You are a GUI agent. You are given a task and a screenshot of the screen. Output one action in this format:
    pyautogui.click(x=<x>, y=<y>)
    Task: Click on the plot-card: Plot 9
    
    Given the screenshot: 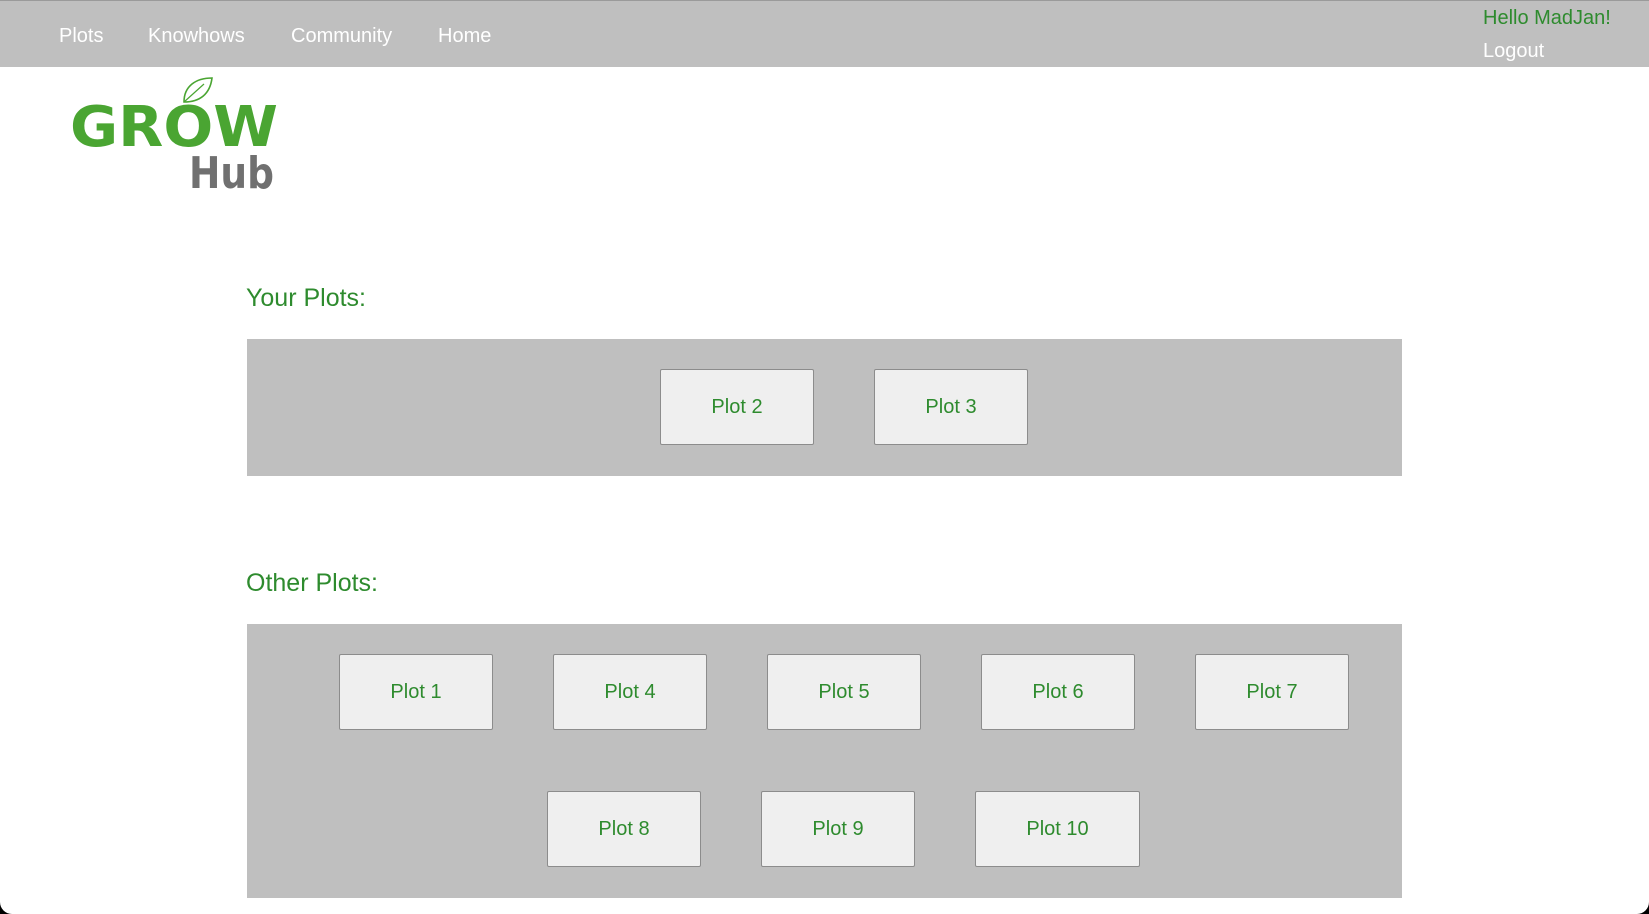 What is the action you would take?
    pyautogui.click(x=838, y=829)
    